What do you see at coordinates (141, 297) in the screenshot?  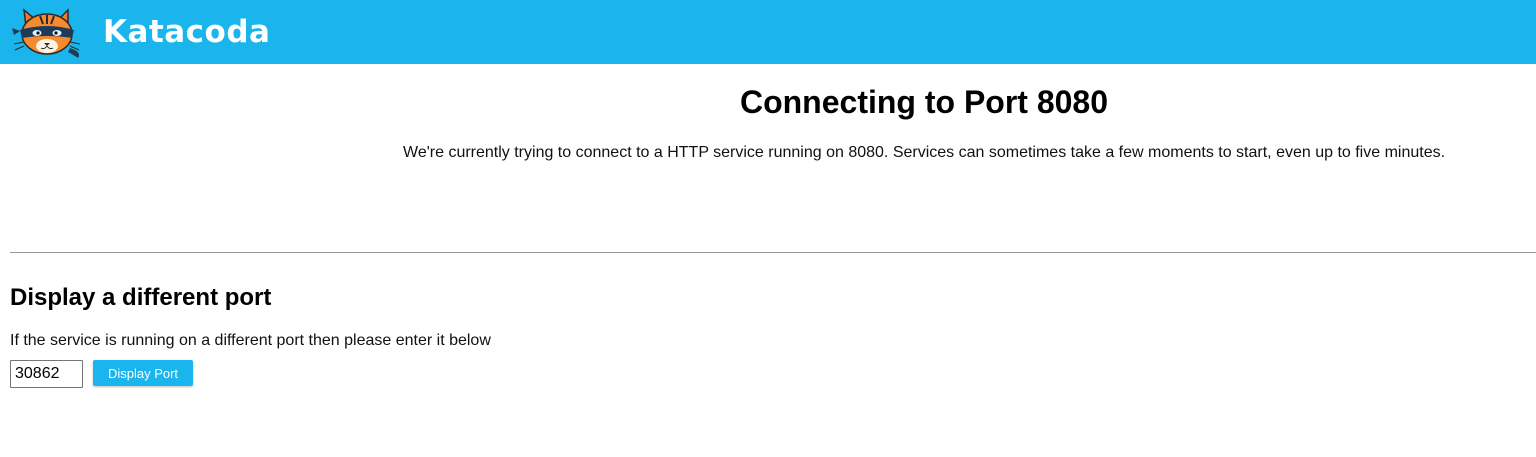 I see `different-port-heading: Display a different port` at bounding box center [141, 297].